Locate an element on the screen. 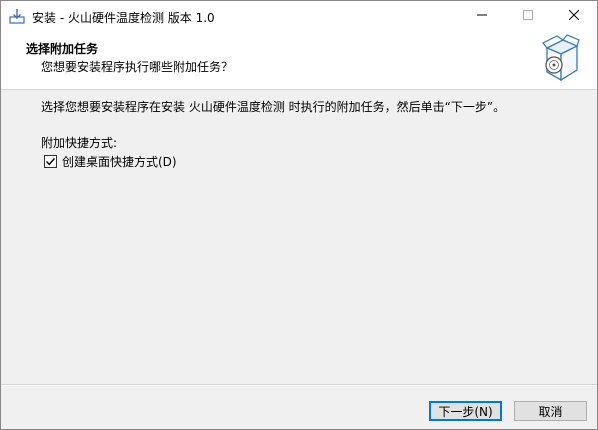 Image resolution: width=598 pixels, height=430 pixels. install-icon is located at coordinates (17, 16).